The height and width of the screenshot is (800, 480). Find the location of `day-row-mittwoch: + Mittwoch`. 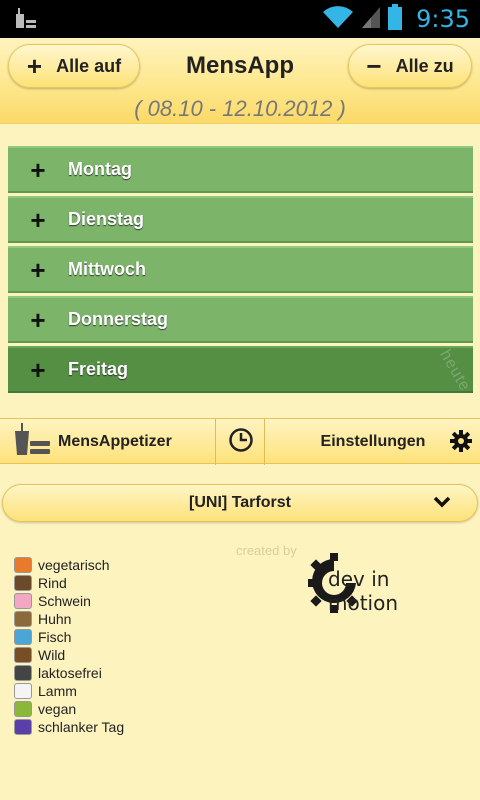

day-row-mittwoch: + Mittwoch is located at coordinates (240, 269).